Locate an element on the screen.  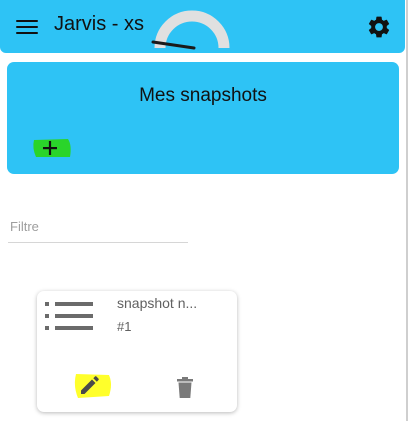
pencil-icon is located at coordinates (92, 386).